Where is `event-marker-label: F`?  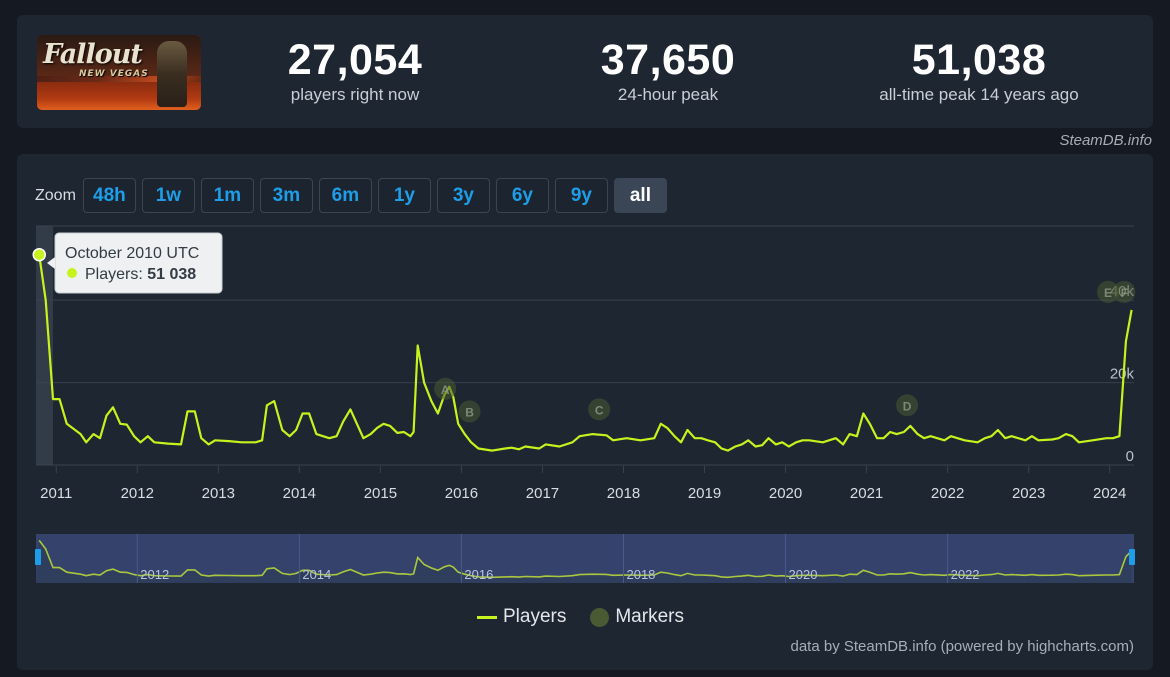
event-marker-label: F is located at coordinates (1124, 293).